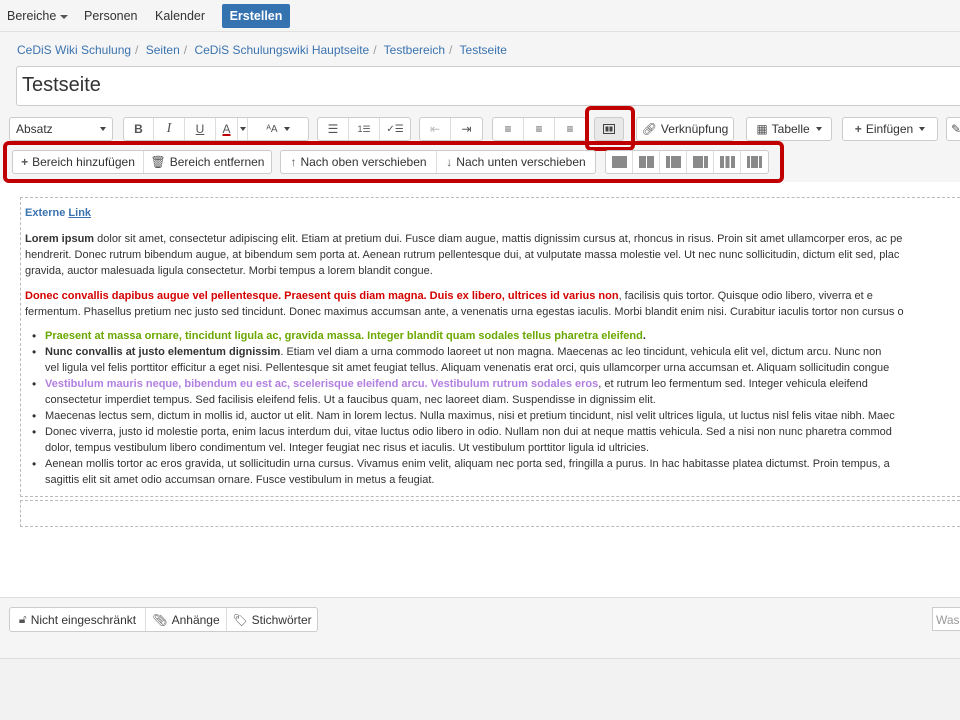  What do you see at coordinates (83, 619) in the screenshot?
I see `restrictions-label: Nicht eingeschränkt` at bounding box center [83, 619].